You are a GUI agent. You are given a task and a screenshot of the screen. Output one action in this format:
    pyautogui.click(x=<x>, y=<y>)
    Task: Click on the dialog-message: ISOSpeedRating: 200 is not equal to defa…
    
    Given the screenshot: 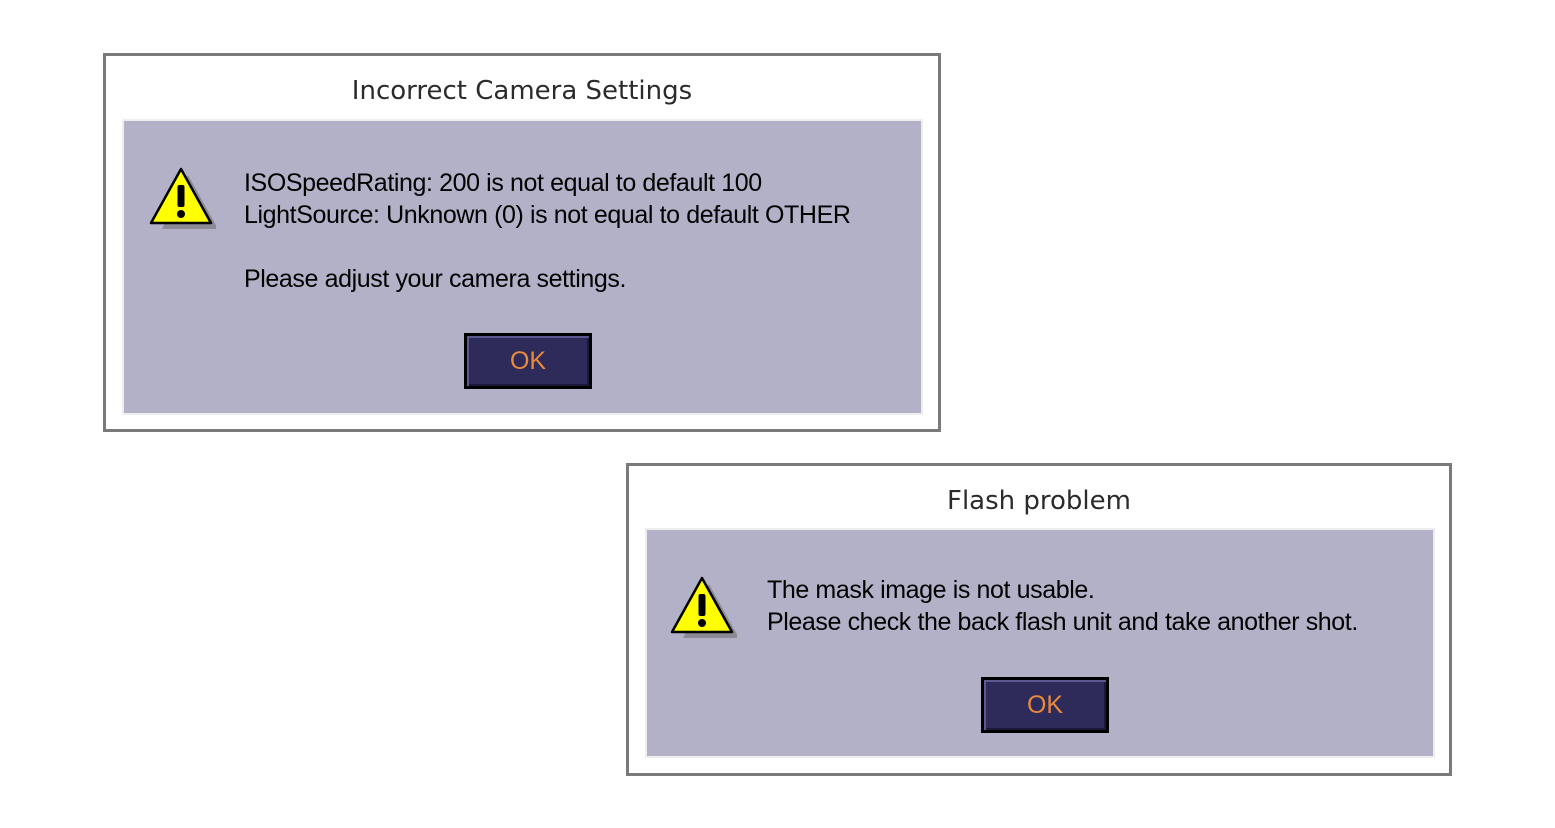 What is the action you would take?
    pyautogui.click(x=547, y=231)
    